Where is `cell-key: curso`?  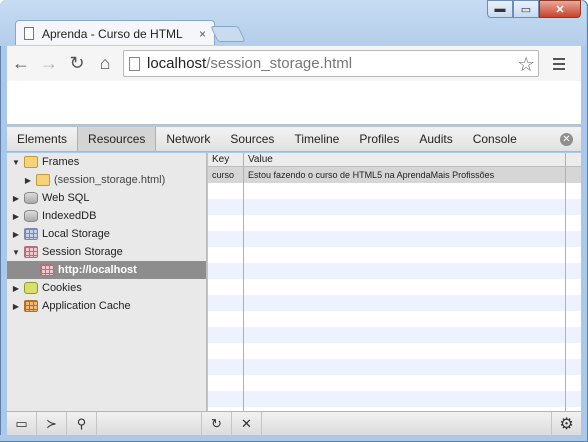
cell-key: curso is located at coordinates (226, 175).